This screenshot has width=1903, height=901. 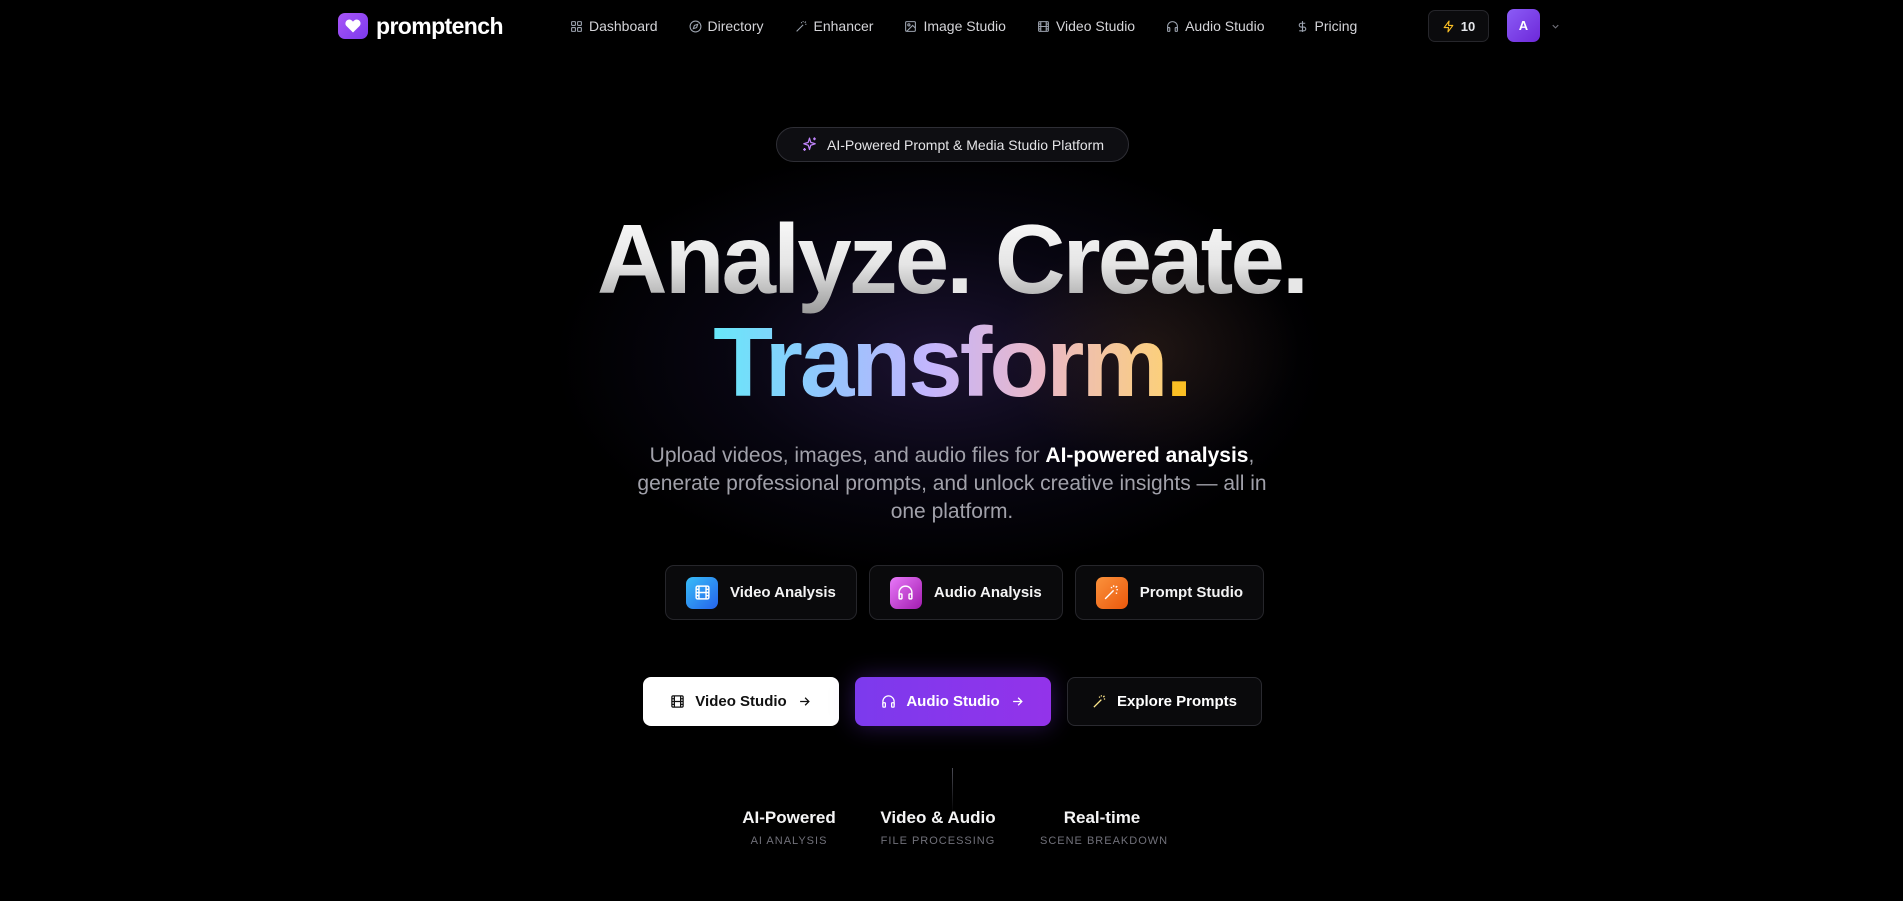 I want to click on headline-line-1: Analyze. Create., so click(x=951, y=259).